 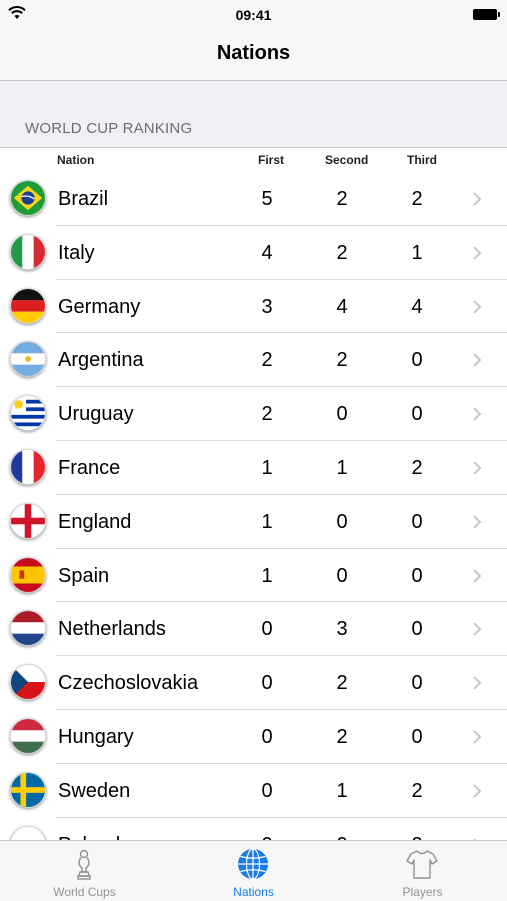 I want to click on nation-row-poland: Poland002, so click(x=253, y=829).